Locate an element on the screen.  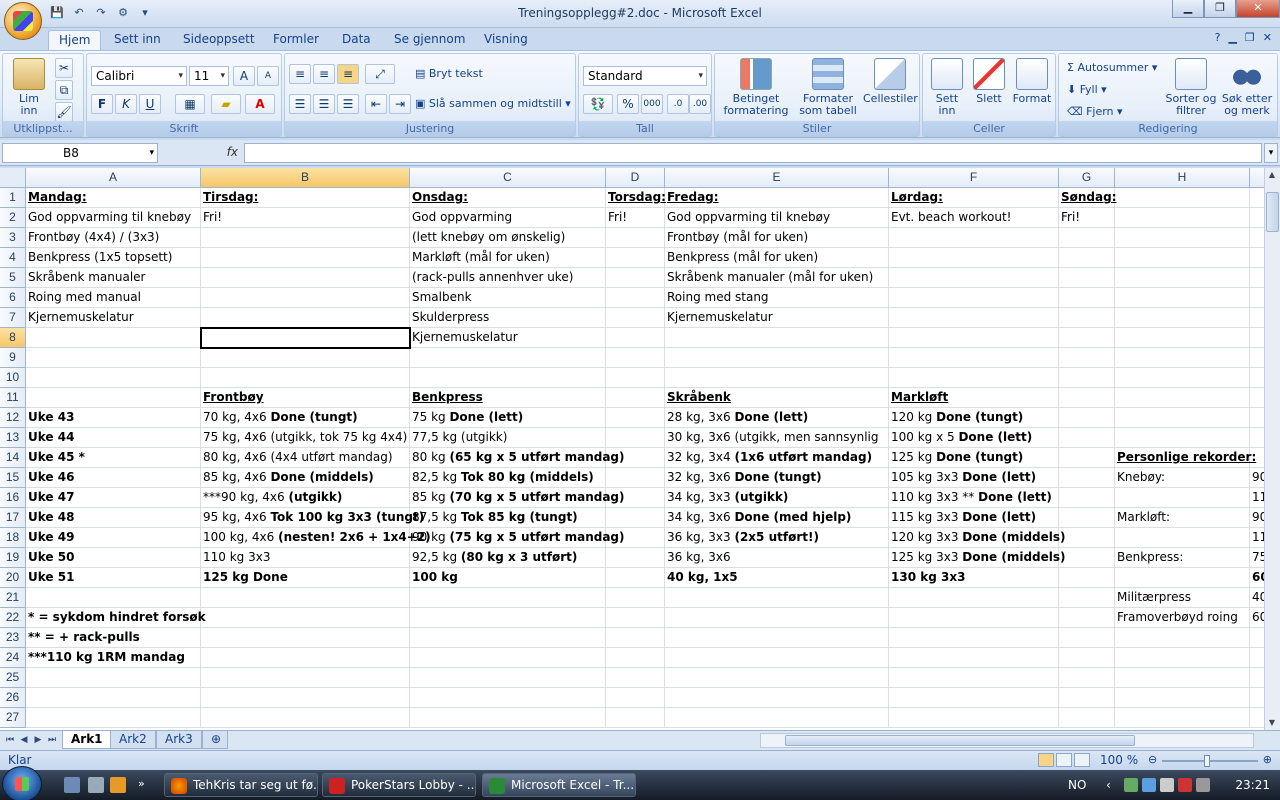
increase-indent-icon: ⇥ is located at coordinates (400, 104).